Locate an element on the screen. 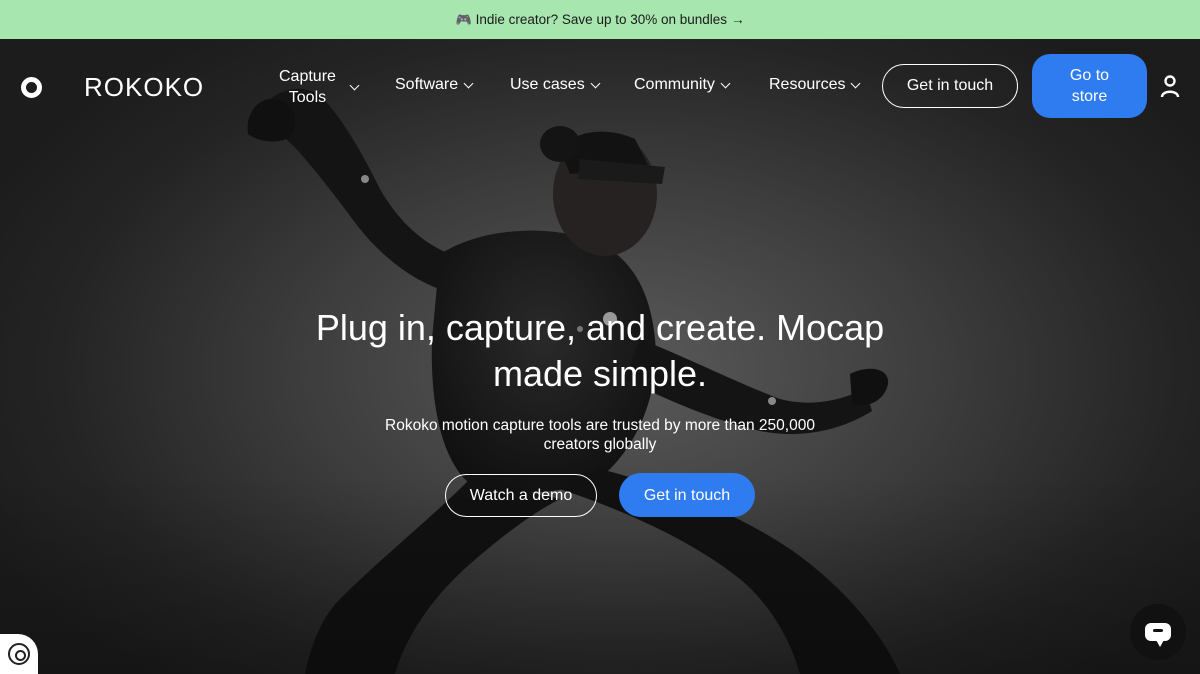 The height and width of the screenshot is (674, 1200). nav-community: Community is located at coordinates (682, 85).